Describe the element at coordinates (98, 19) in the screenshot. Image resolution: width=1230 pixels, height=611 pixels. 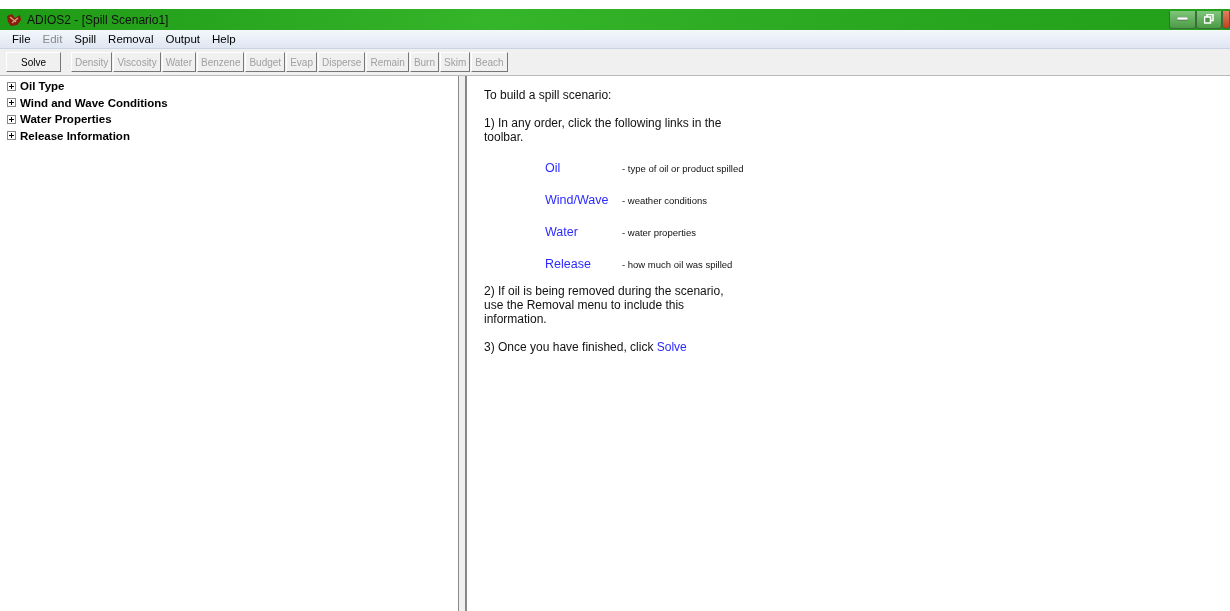
I see `window-title: ADIOS2 - [Spill Scenario1]` at that location.